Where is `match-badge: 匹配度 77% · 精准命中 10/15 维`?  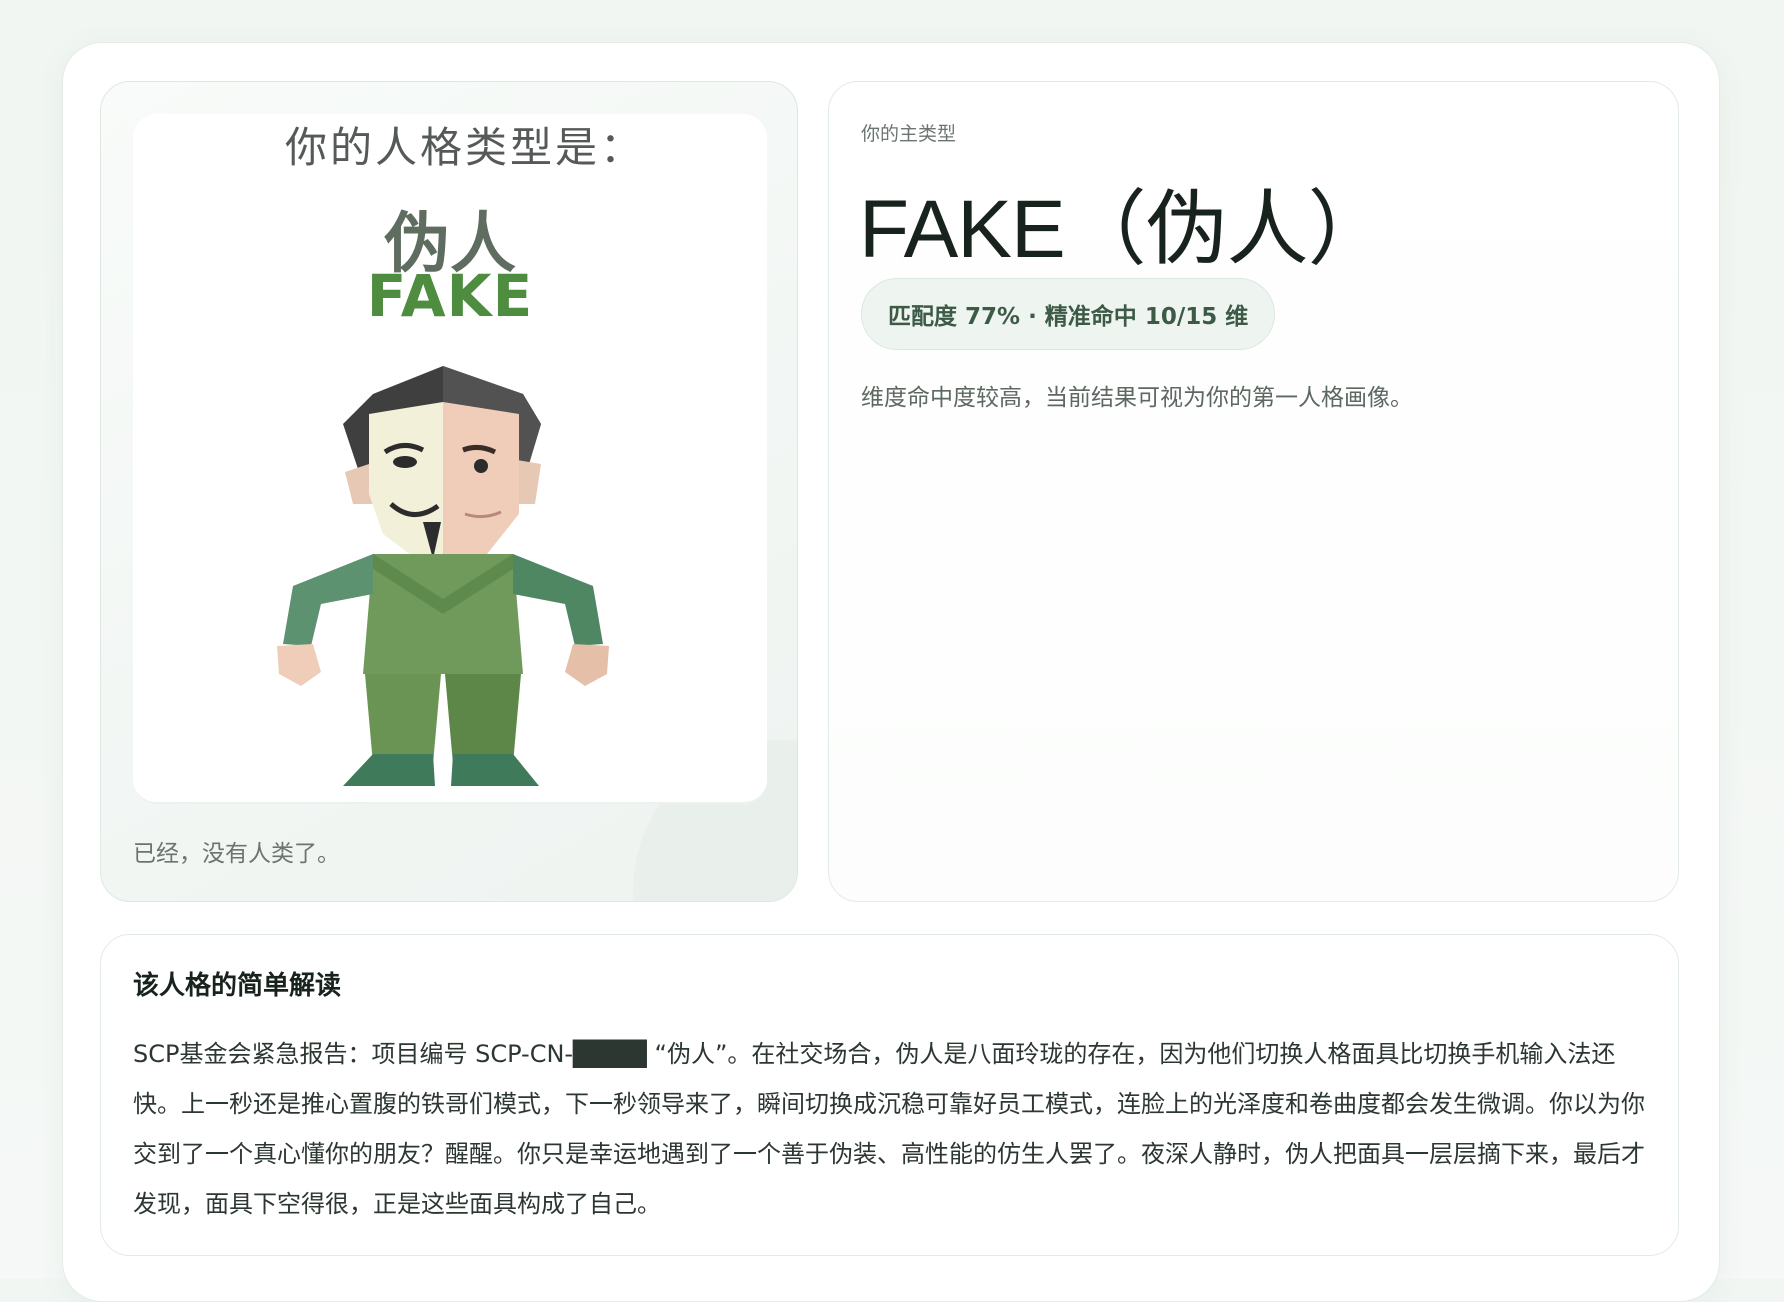 match-badge: 匹配度 77% · 精准命中 10/15 维 is located at coordinates (1068, 314).